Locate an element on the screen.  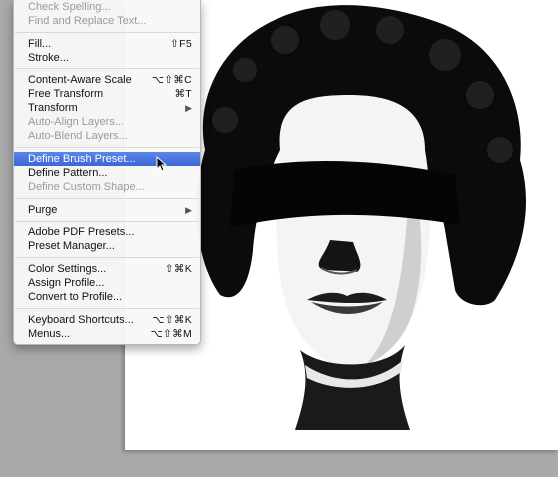
menu-item-purge: Purge ▶ is located at coordinates (107, 210).